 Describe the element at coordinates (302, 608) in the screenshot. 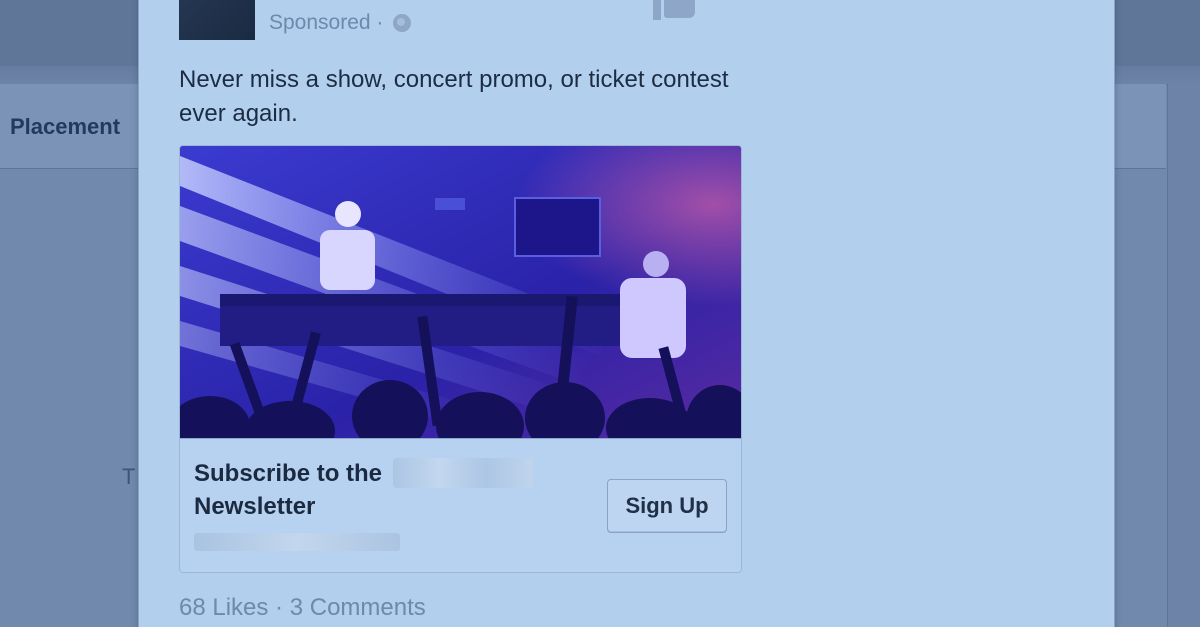

I see `engagement-counts: 68 Likes · 3 Comments` at that location.